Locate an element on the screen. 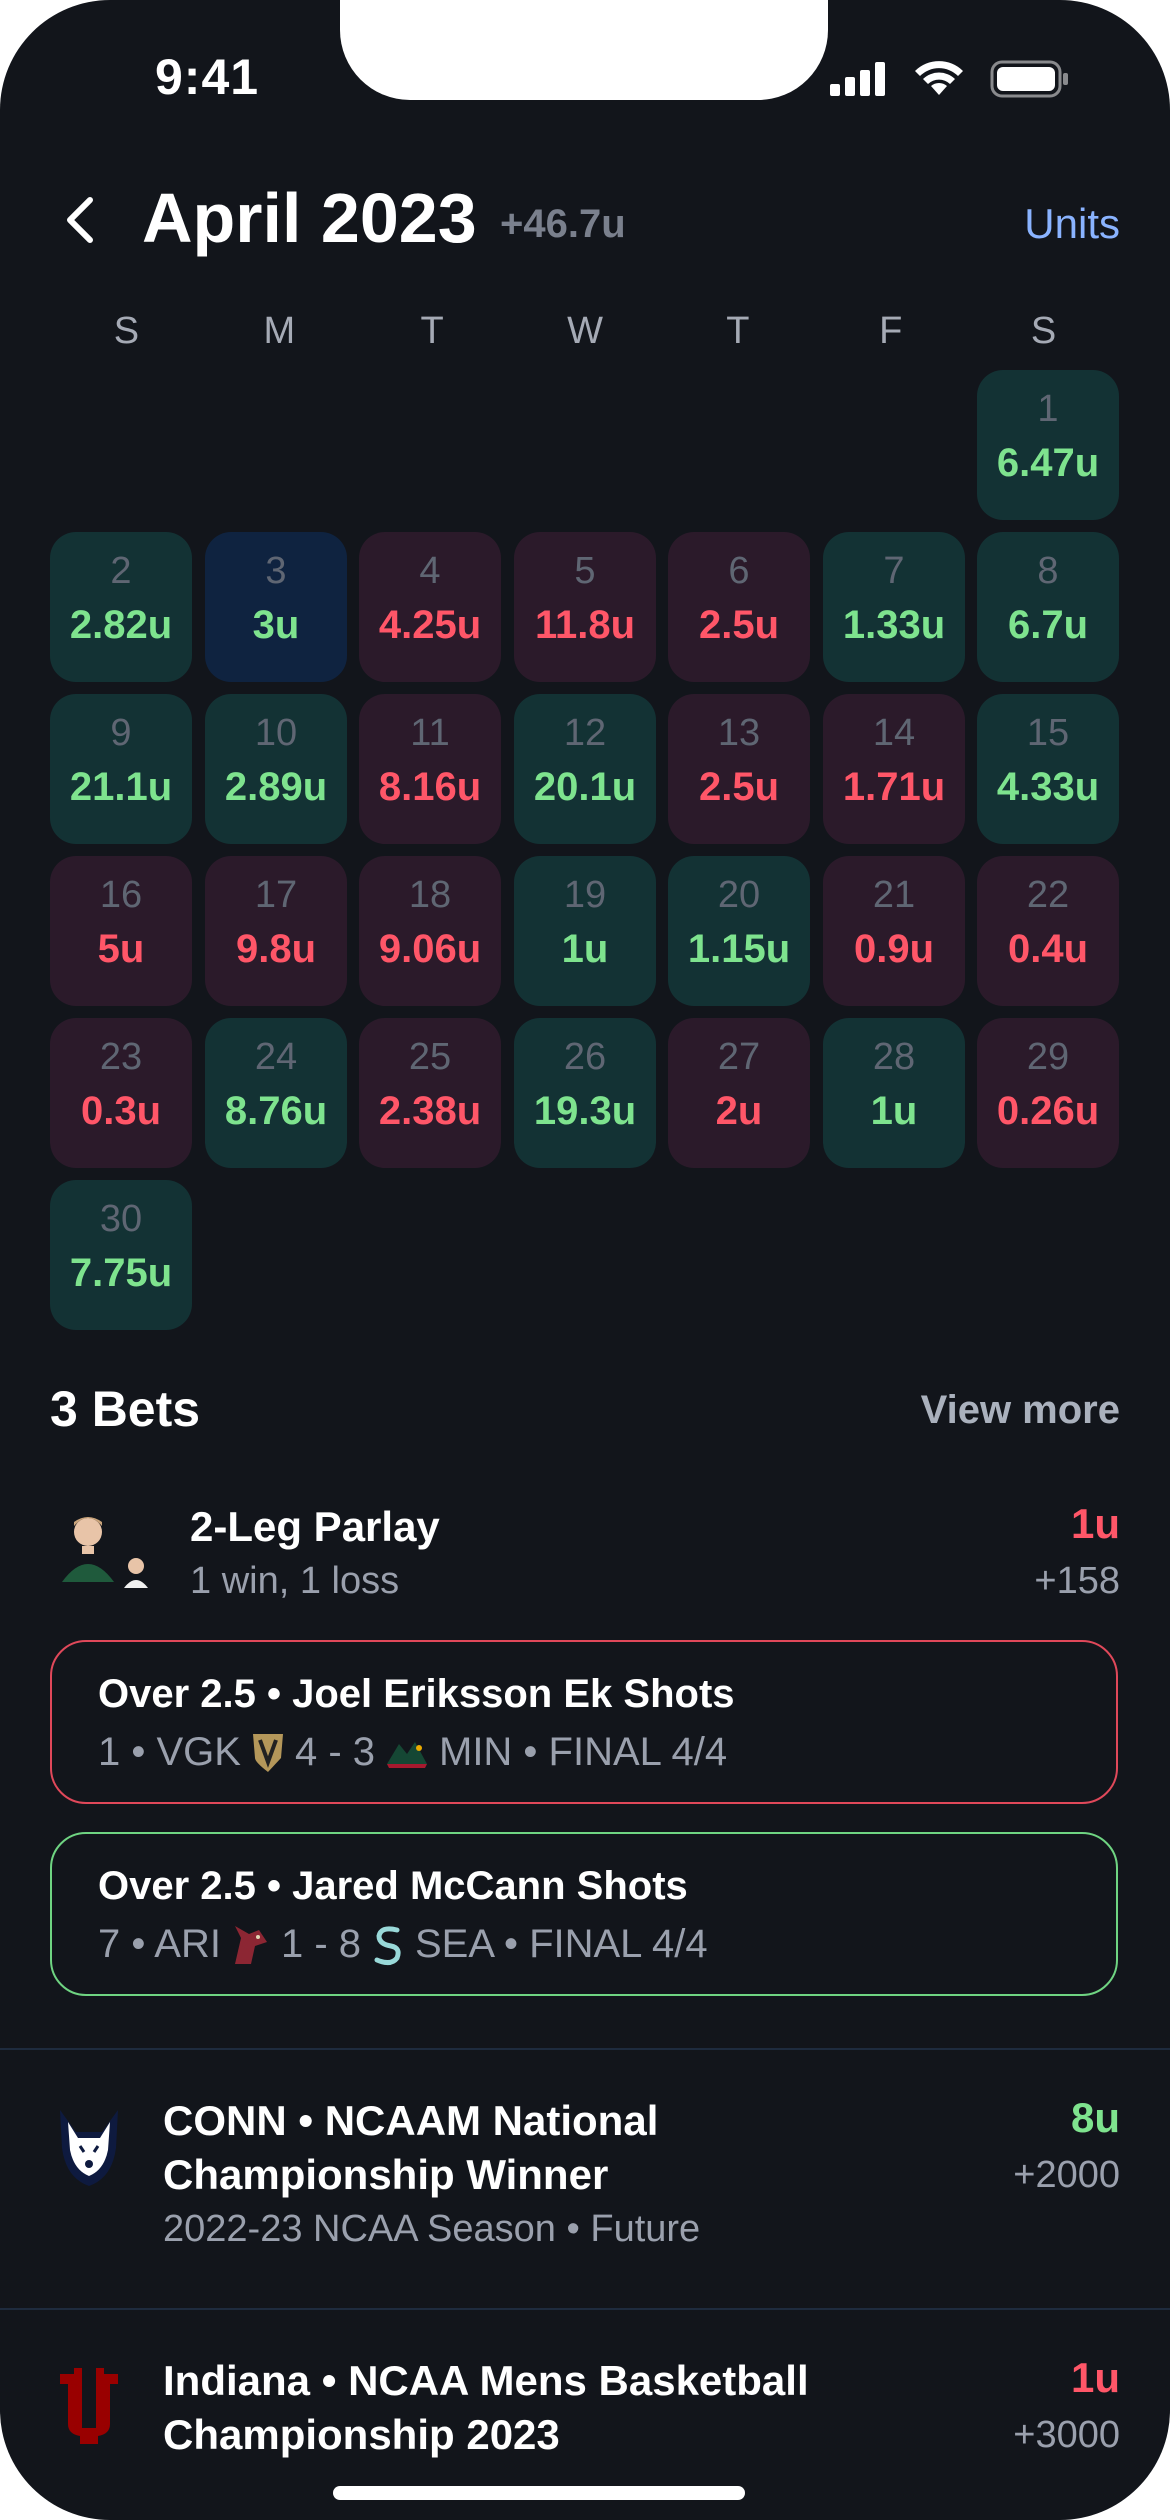 This screenshot has height=2520, width=1170. calendar-day: 14 1.71u is located at coordinates (894, 769).